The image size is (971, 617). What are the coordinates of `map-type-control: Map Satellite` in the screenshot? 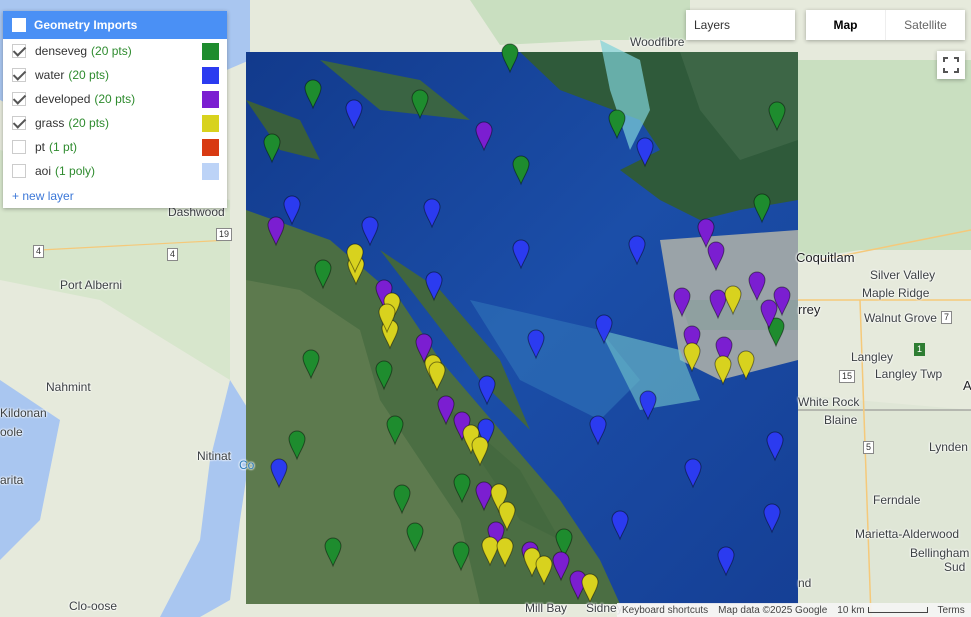 It's located at (885, 25).